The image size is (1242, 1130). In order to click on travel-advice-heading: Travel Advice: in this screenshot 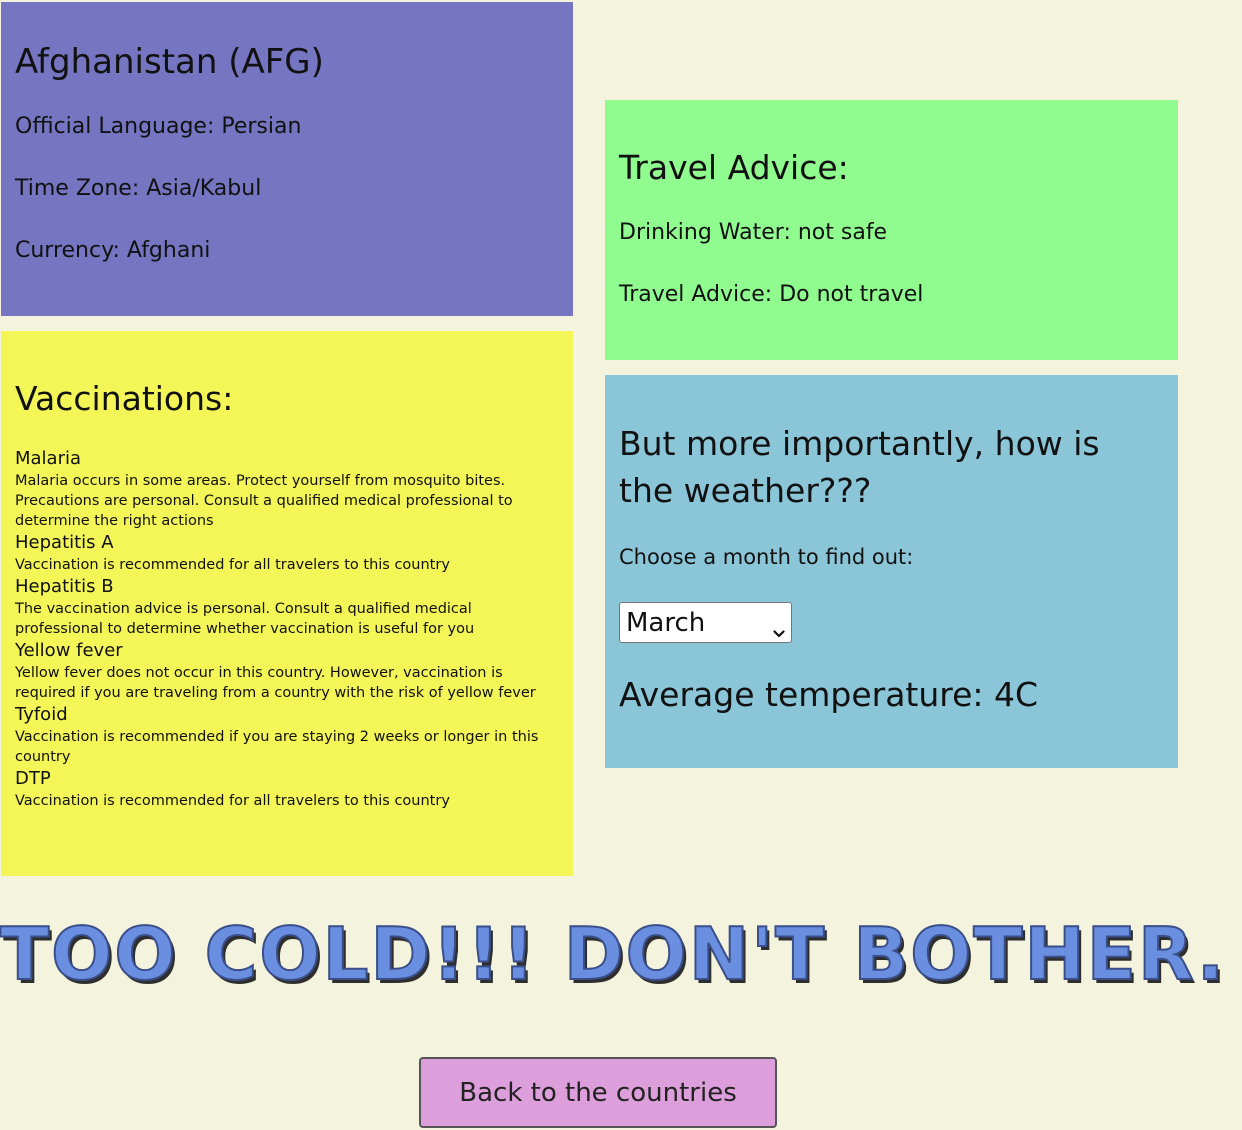, I will do `click(734, 167)`.